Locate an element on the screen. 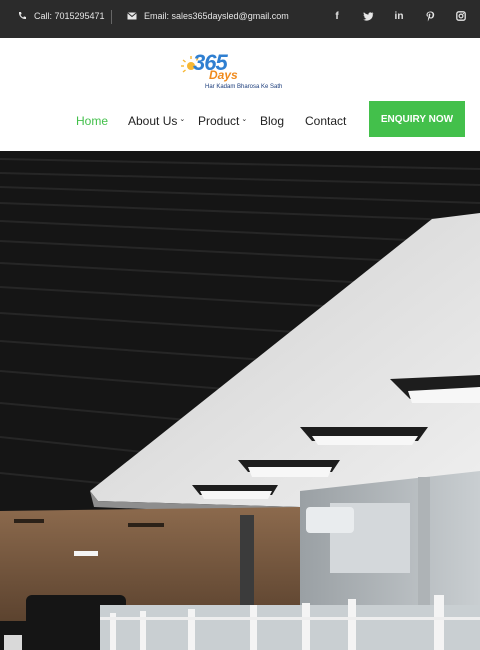 Image resolution: width=480 pixels, height=650 pixels. divider is located at coordinates (111, 17).